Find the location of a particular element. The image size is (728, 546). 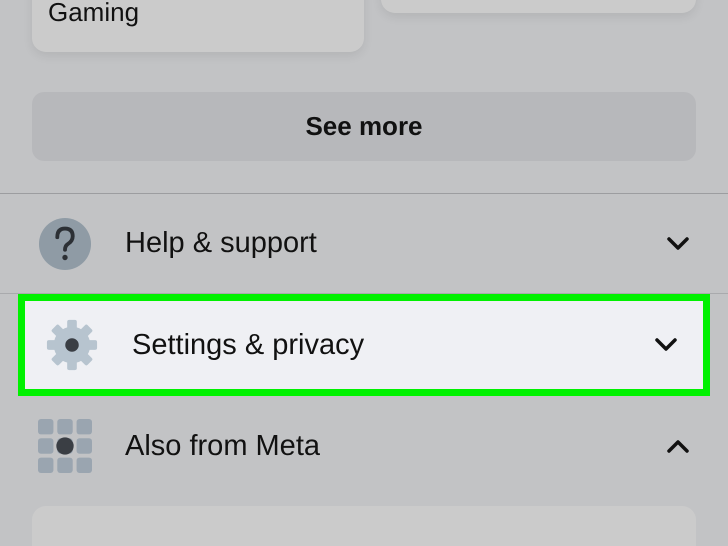

settings-icon is located at coordinates (72, 345).